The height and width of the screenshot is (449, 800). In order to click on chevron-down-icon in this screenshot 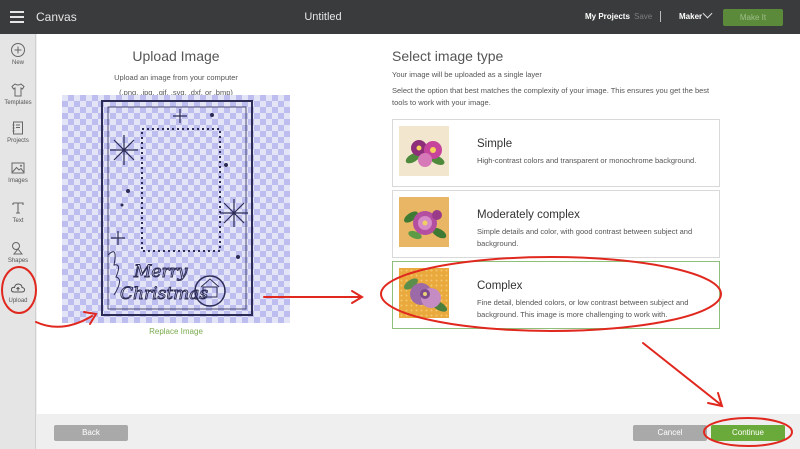, I will do `click(707, 13)`.